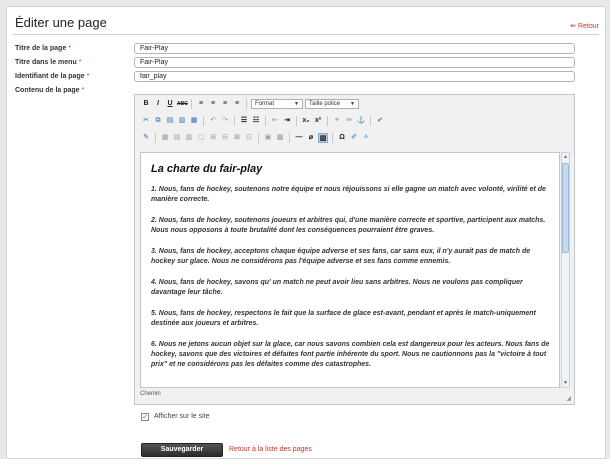 The image size is (610, 459). Describe the element at coordinates (268, 138) in the screenshot. I see `layer-icon: ▣` at that location.